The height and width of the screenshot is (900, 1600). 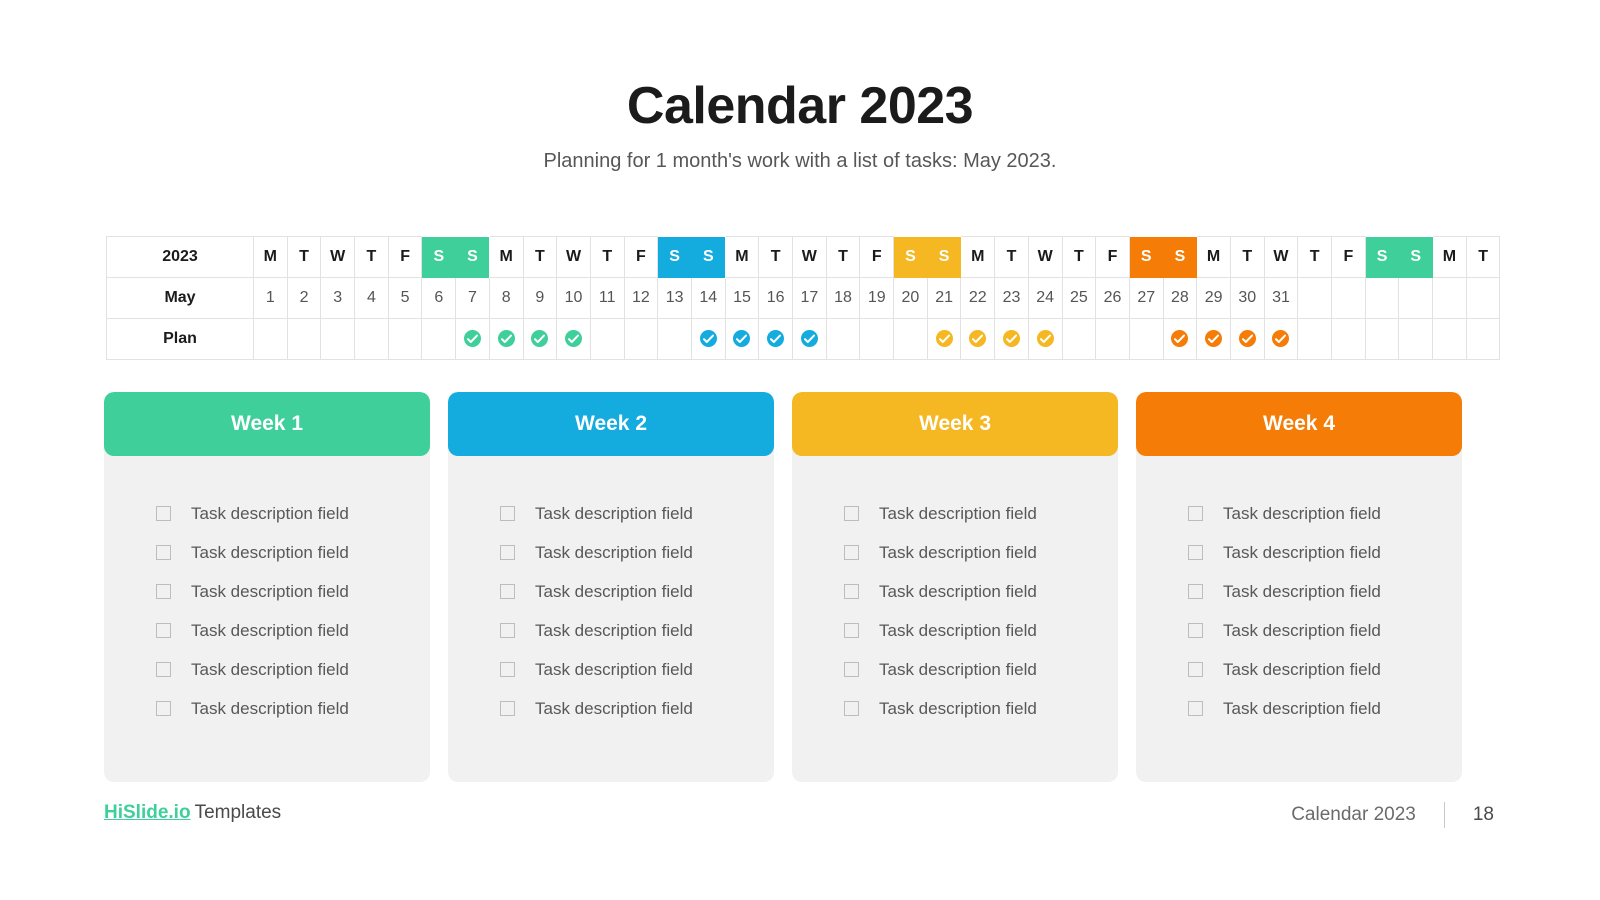 I want to click on calendar-date-cell: 26, so click(x=1112, y=298).